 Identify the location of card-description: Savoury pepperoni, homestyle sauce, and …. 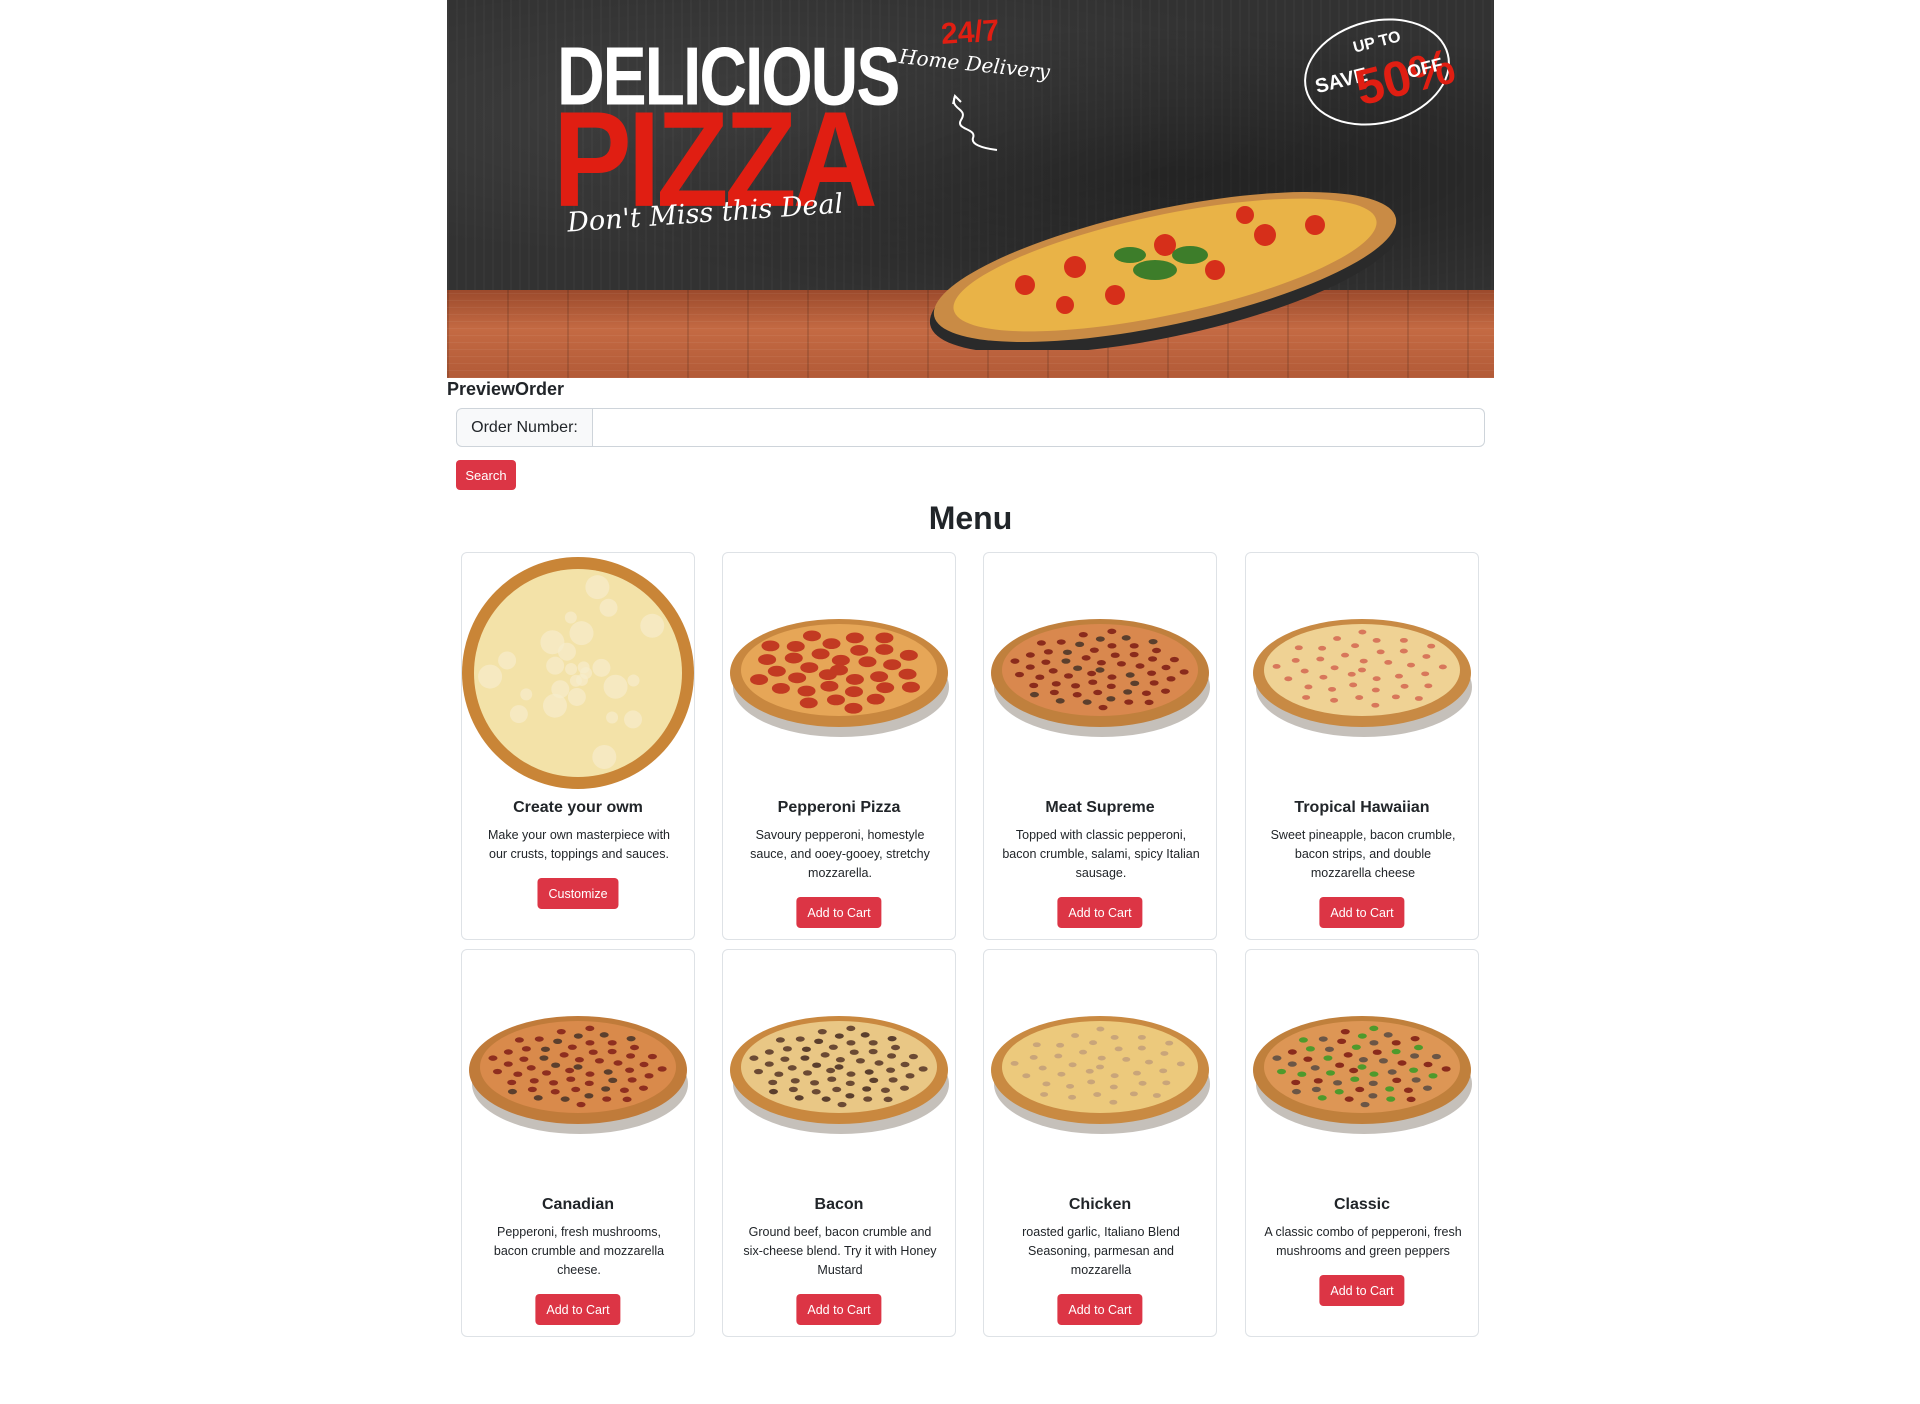
(840, 854).